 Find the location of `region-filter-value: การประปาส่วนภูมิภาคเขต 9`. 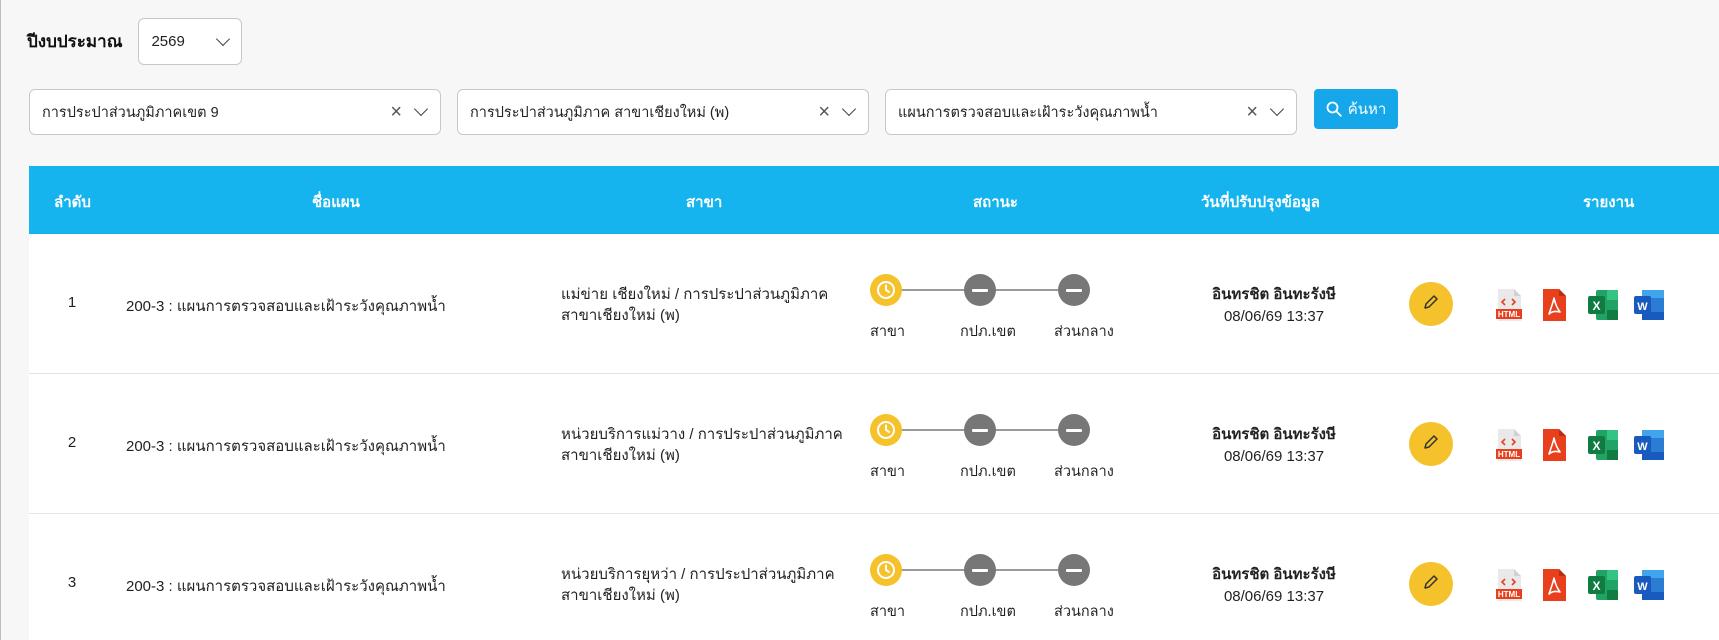

region-filter-value: การประปาส่วนภูมิภาคเขต 9 is located at coordinates (130, 112).